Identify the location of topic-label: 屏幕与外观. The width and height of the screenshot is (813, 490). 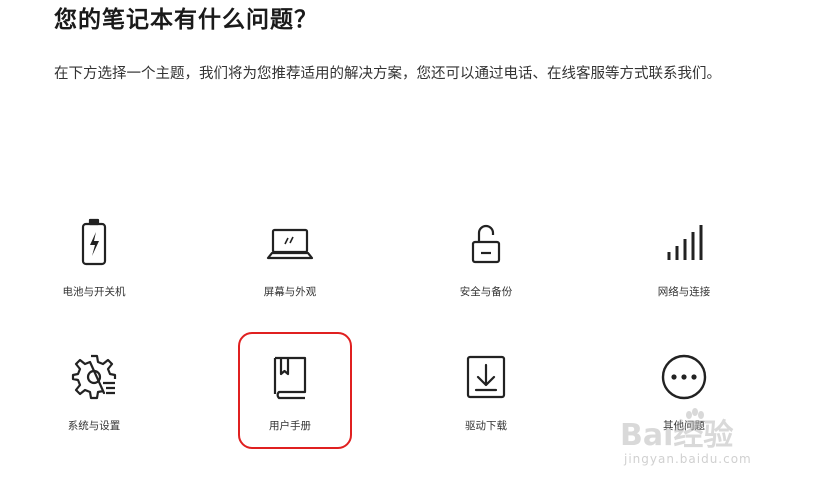
(290, 292).